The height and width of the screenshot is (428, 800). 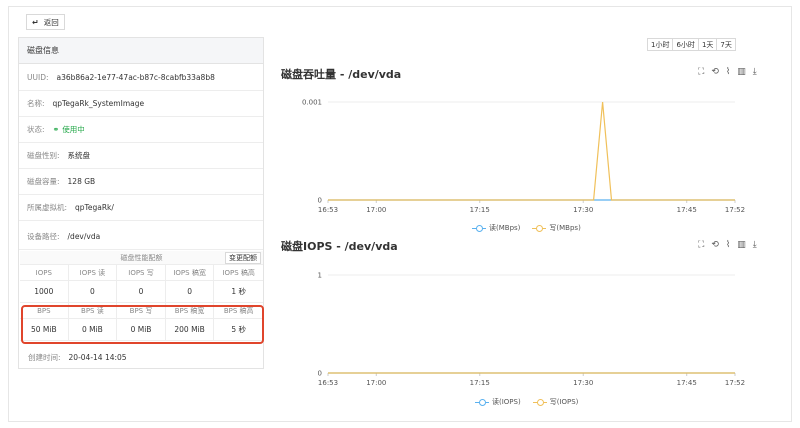 I want to click on created-value: 20-04-14 14:05, so click(x=97, y=357).